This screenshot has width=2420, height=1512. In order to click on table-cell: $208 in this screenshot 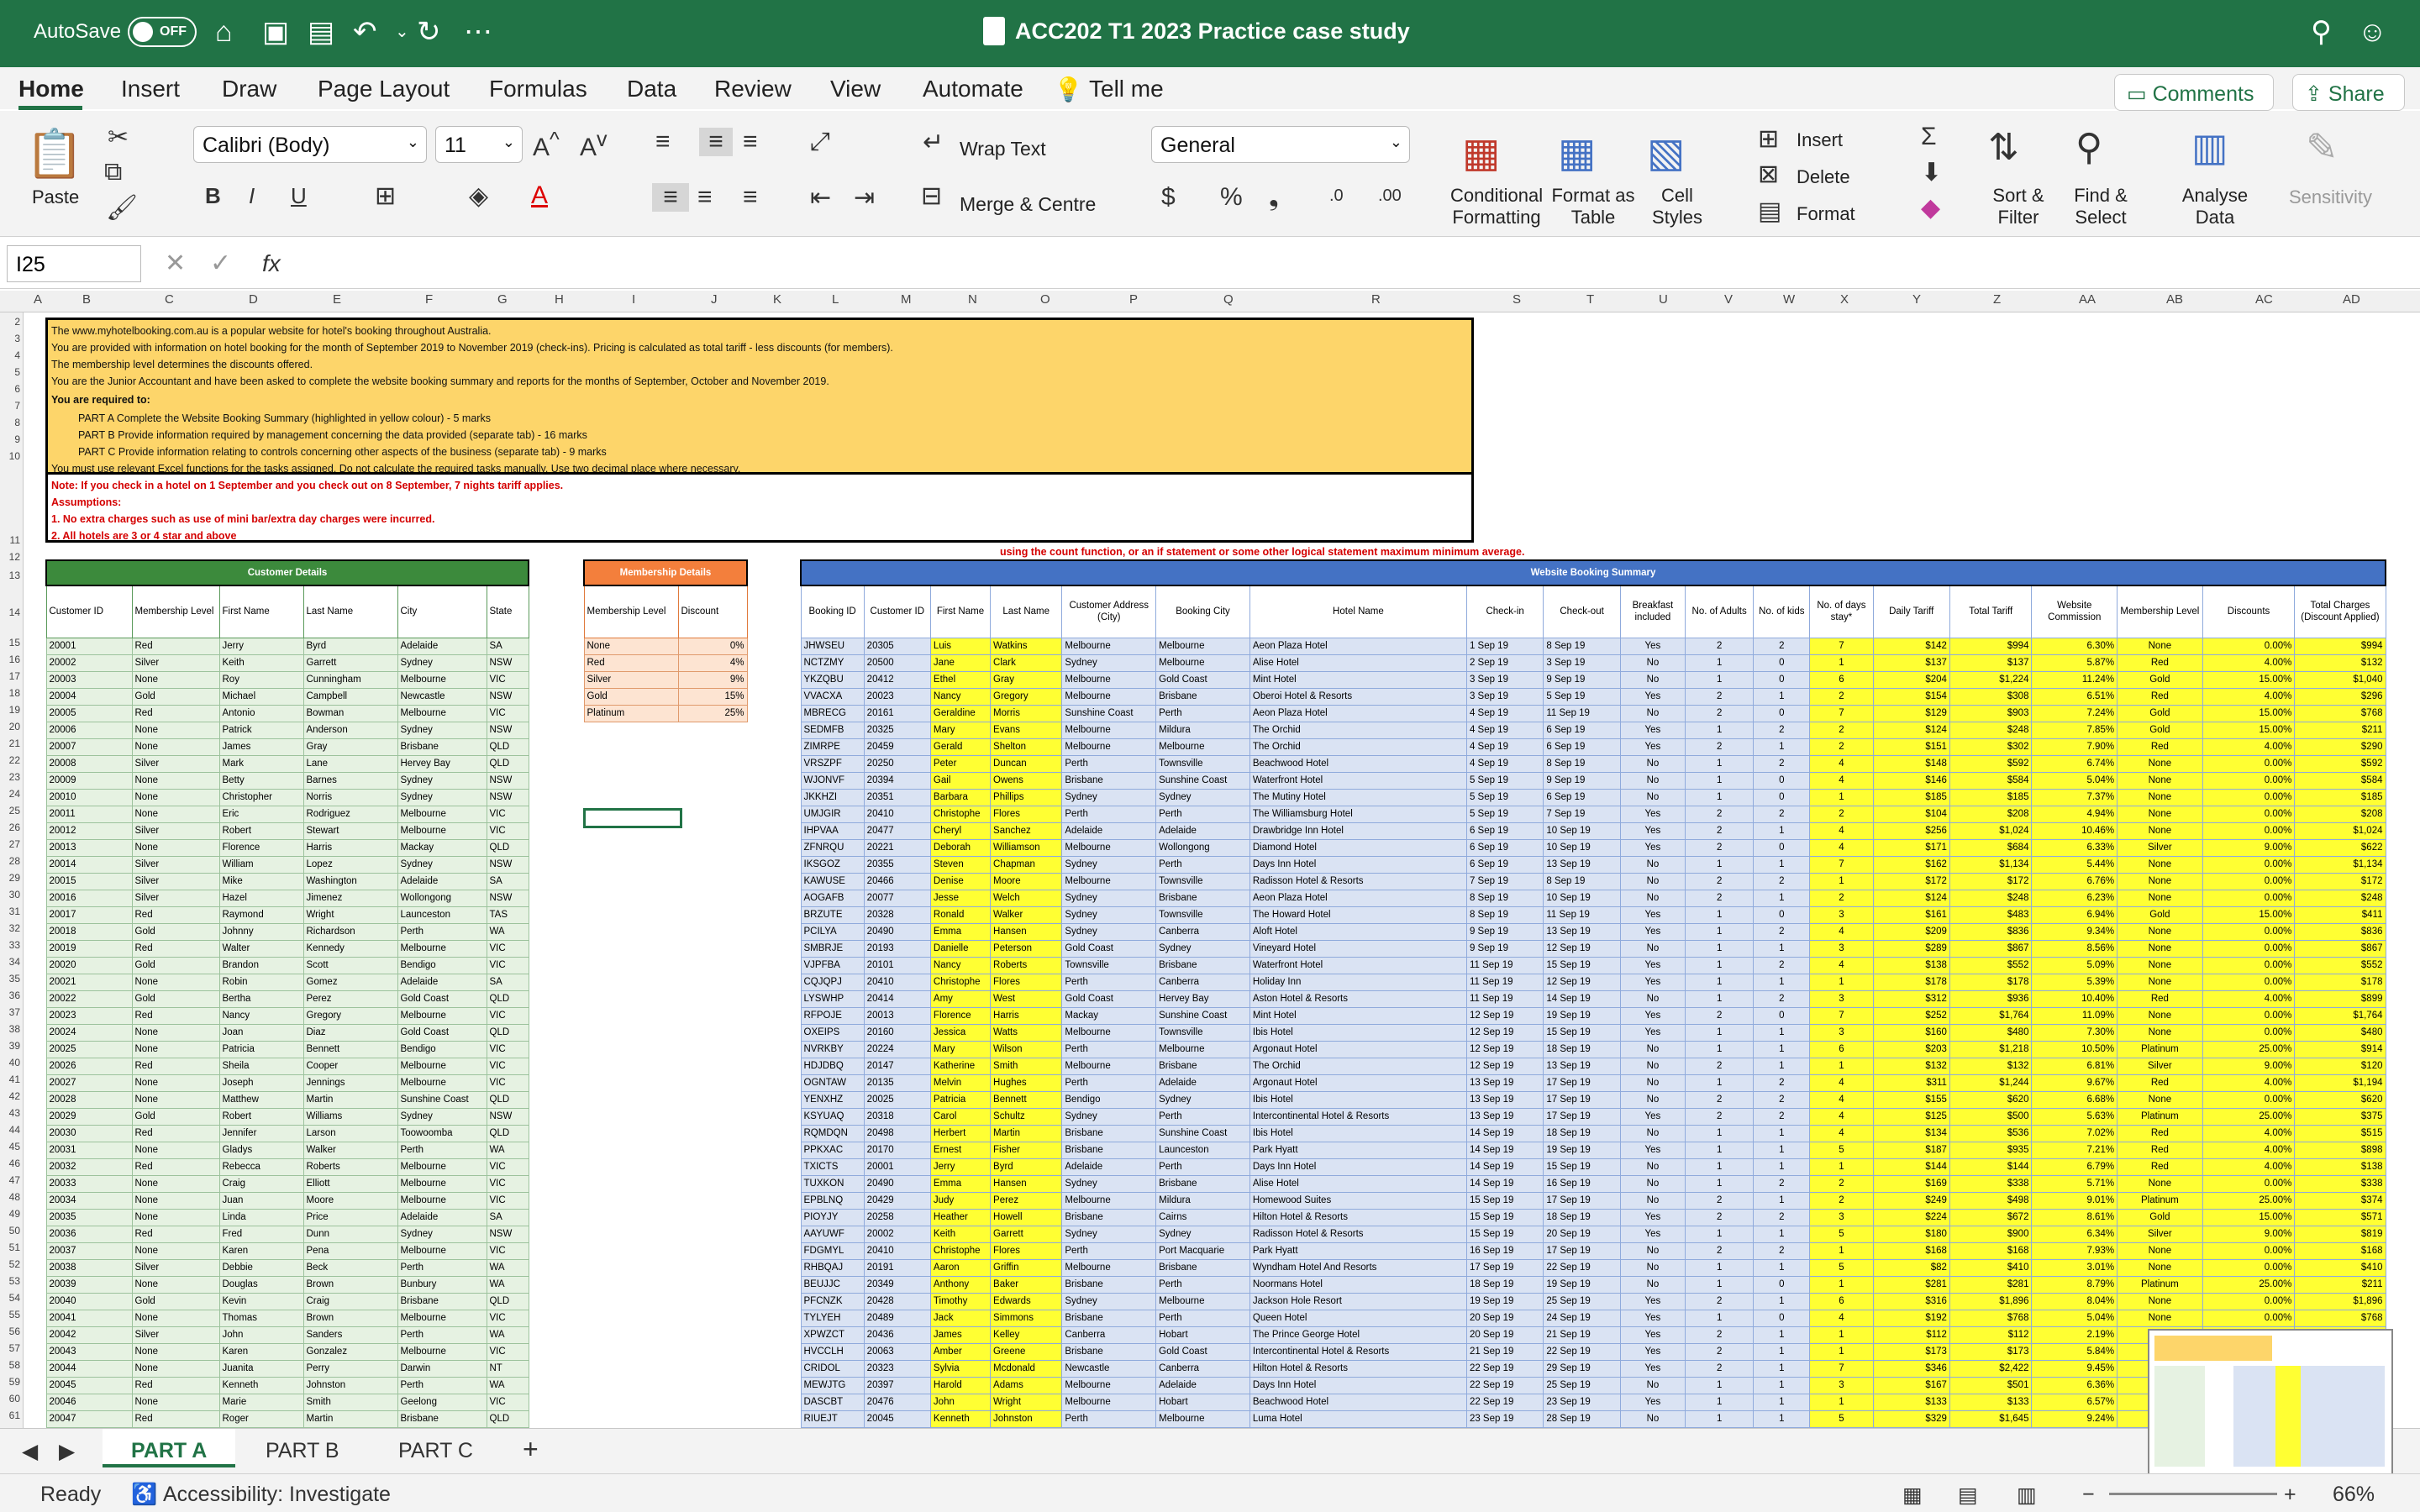, I will do `click(2340, 814)`.